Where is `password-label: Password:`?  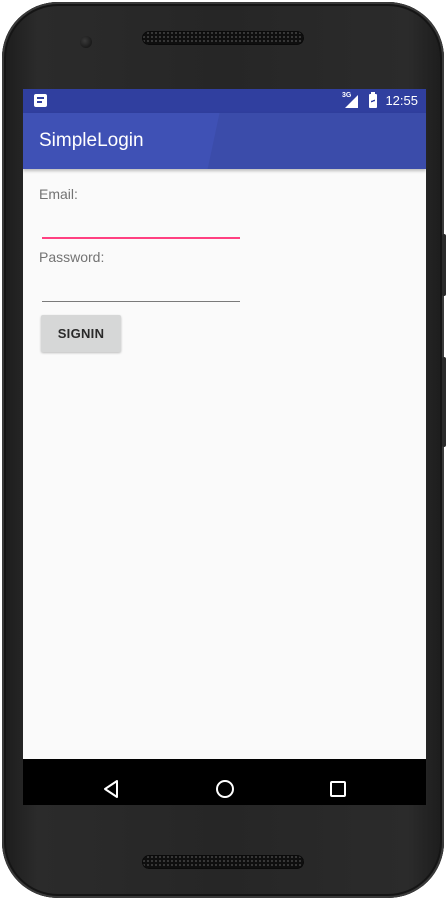
password-label: Password: is located at coordinates (72, 257).